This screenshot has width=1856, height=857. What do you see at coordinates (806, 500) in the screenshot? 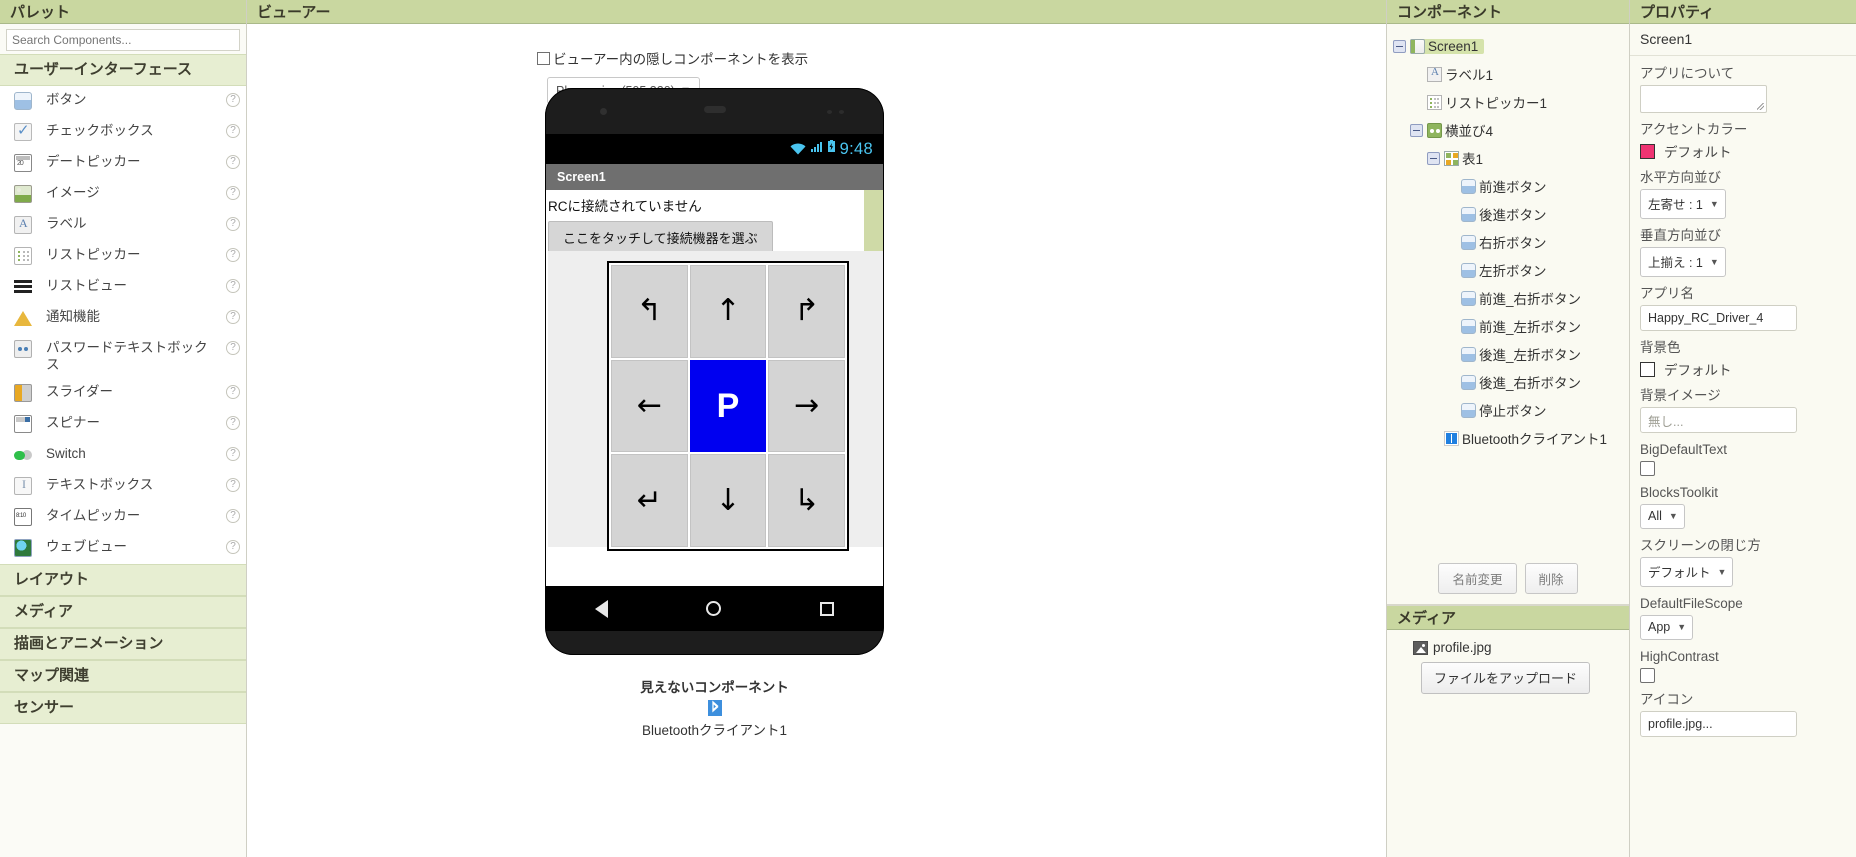
I see `grid-button-9: ↳` at bounding box center [806, 500].